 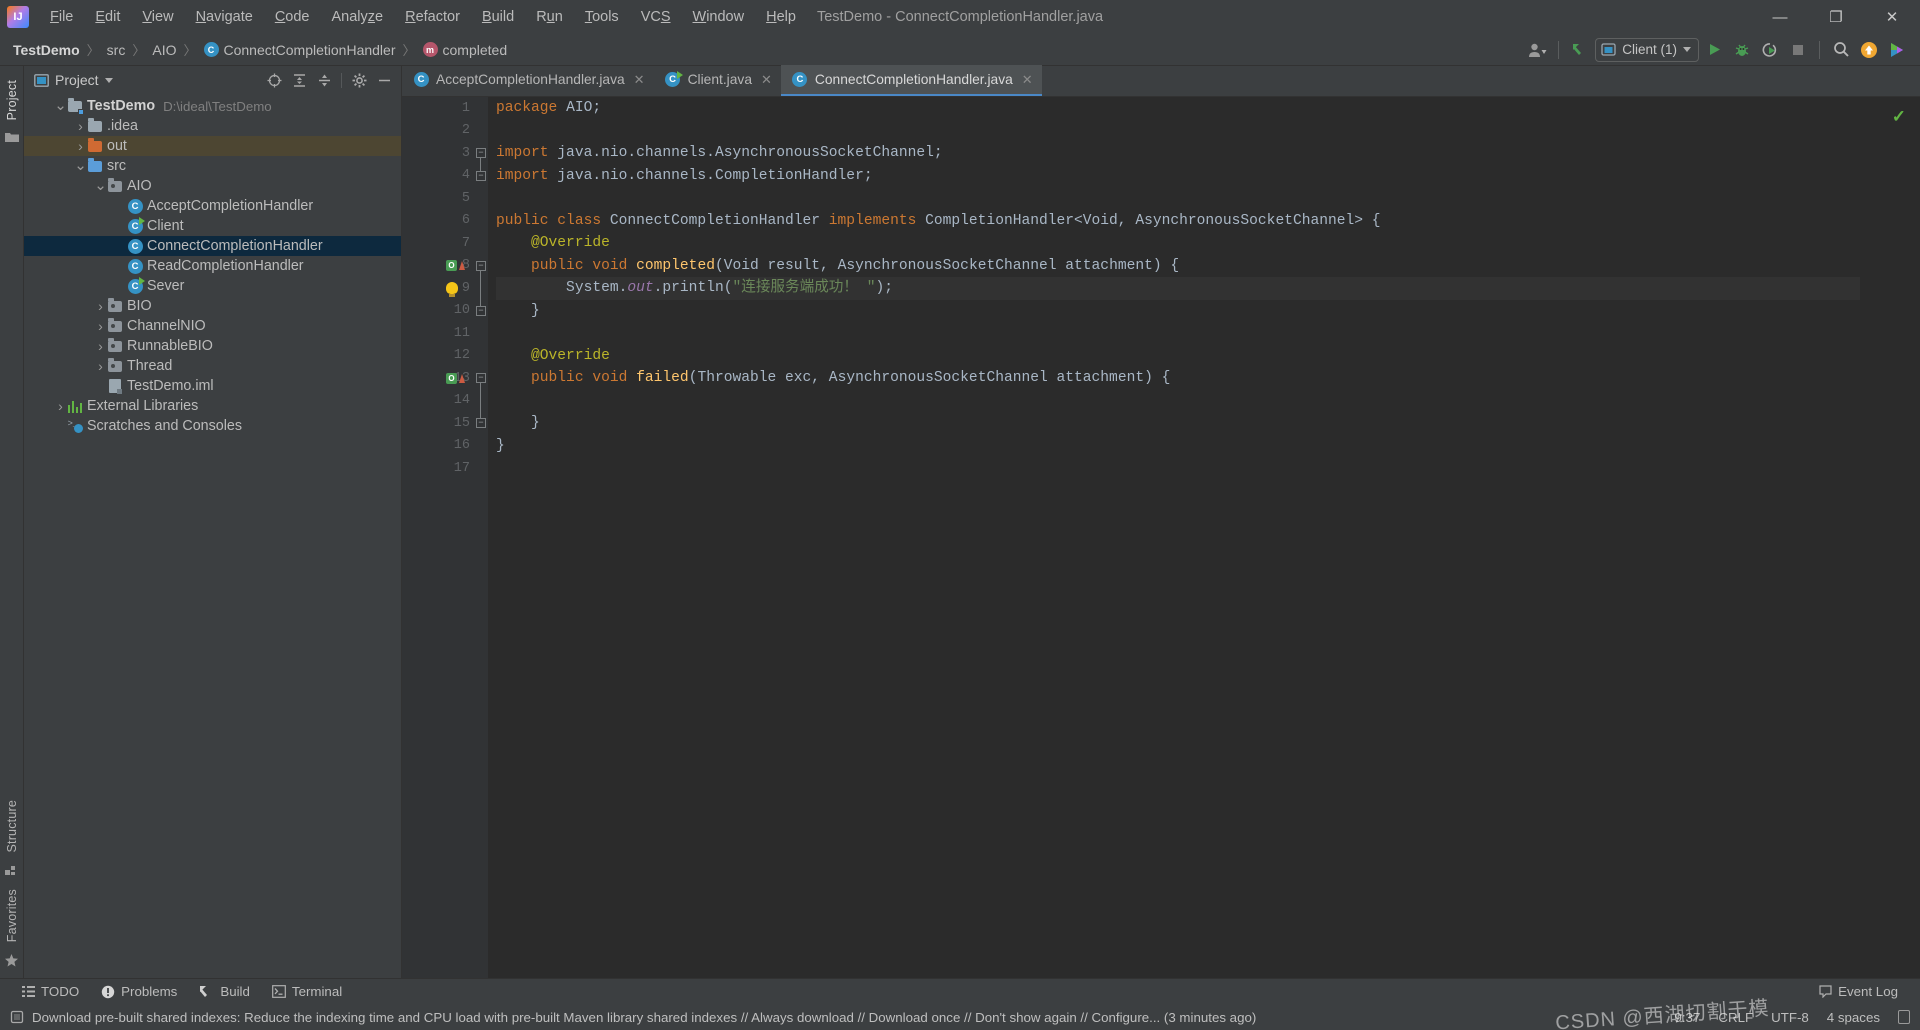 I want to click on breadcrumb-item-connectcompletionhandler: C ConnectCompletionHandler, so click(x=300, y=50).